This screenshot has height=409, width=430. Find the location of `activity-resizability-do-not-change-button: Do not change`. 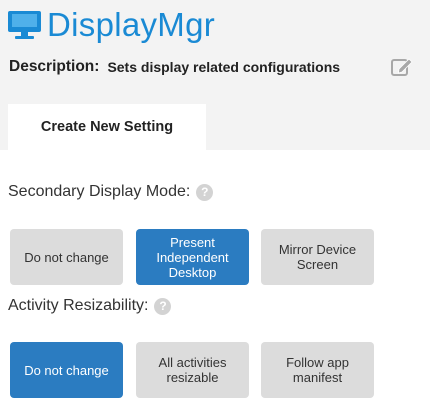

activity-resizability-do-not-change-button: Do not change is located at coordinates (66, 370).